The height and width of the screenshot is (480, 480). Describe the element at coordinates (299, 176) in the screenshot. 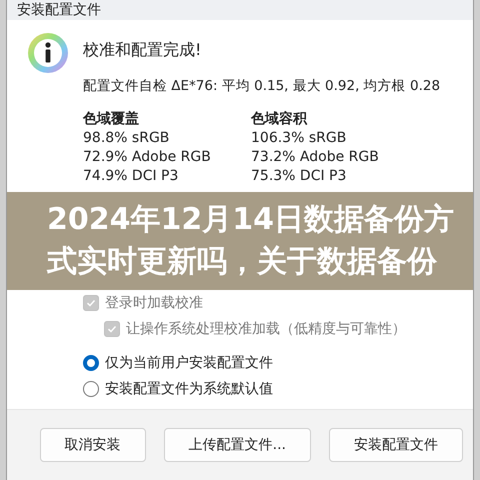

I see `gamut-value: 75.3% DCI P3` at that location.